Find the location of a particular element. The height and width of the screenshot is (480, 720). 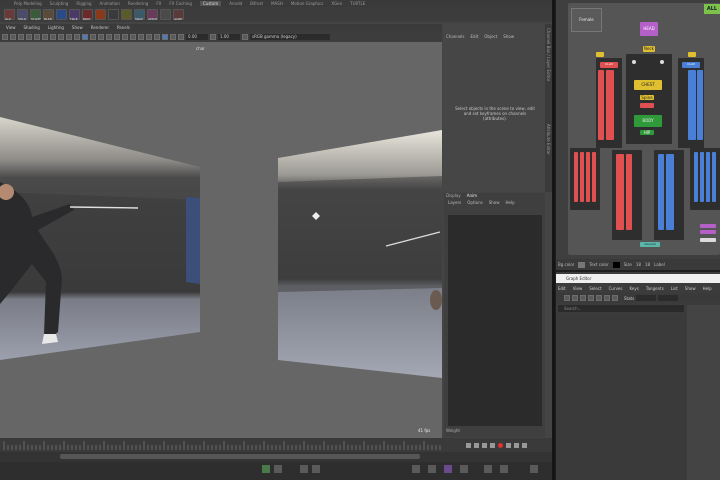

smooth-shade-icon is located at coordinates (93, 36).